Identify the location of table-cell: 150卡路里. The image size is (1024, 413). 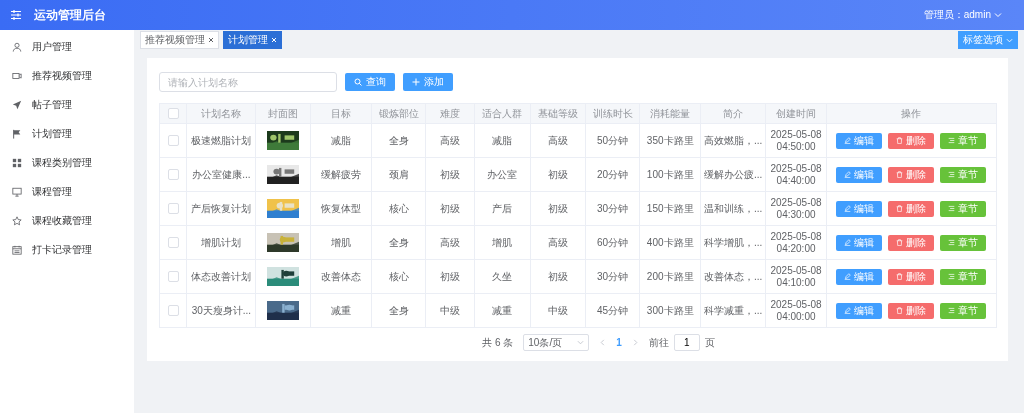
(670, 208).